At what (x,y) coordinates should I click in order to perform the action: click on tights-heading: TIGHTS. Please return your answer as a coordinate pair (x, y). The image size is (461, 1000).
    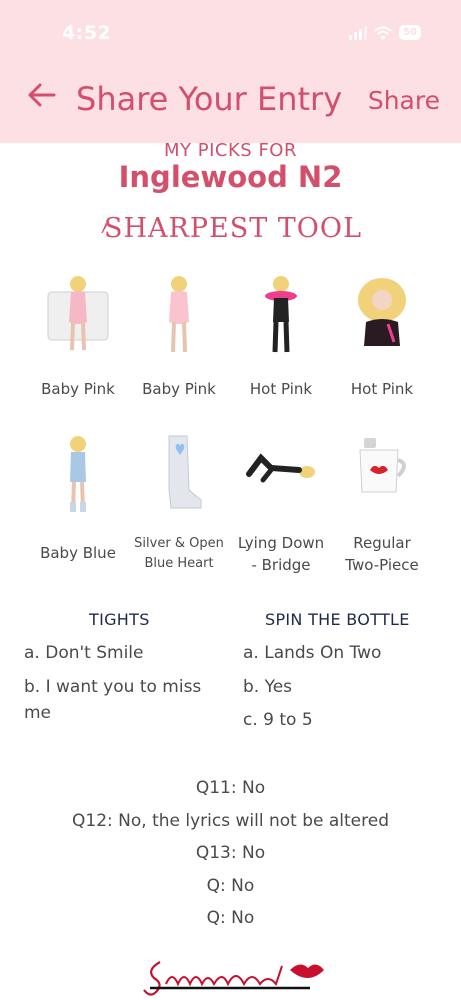
    Looking at the image, I should click on (119, 619).